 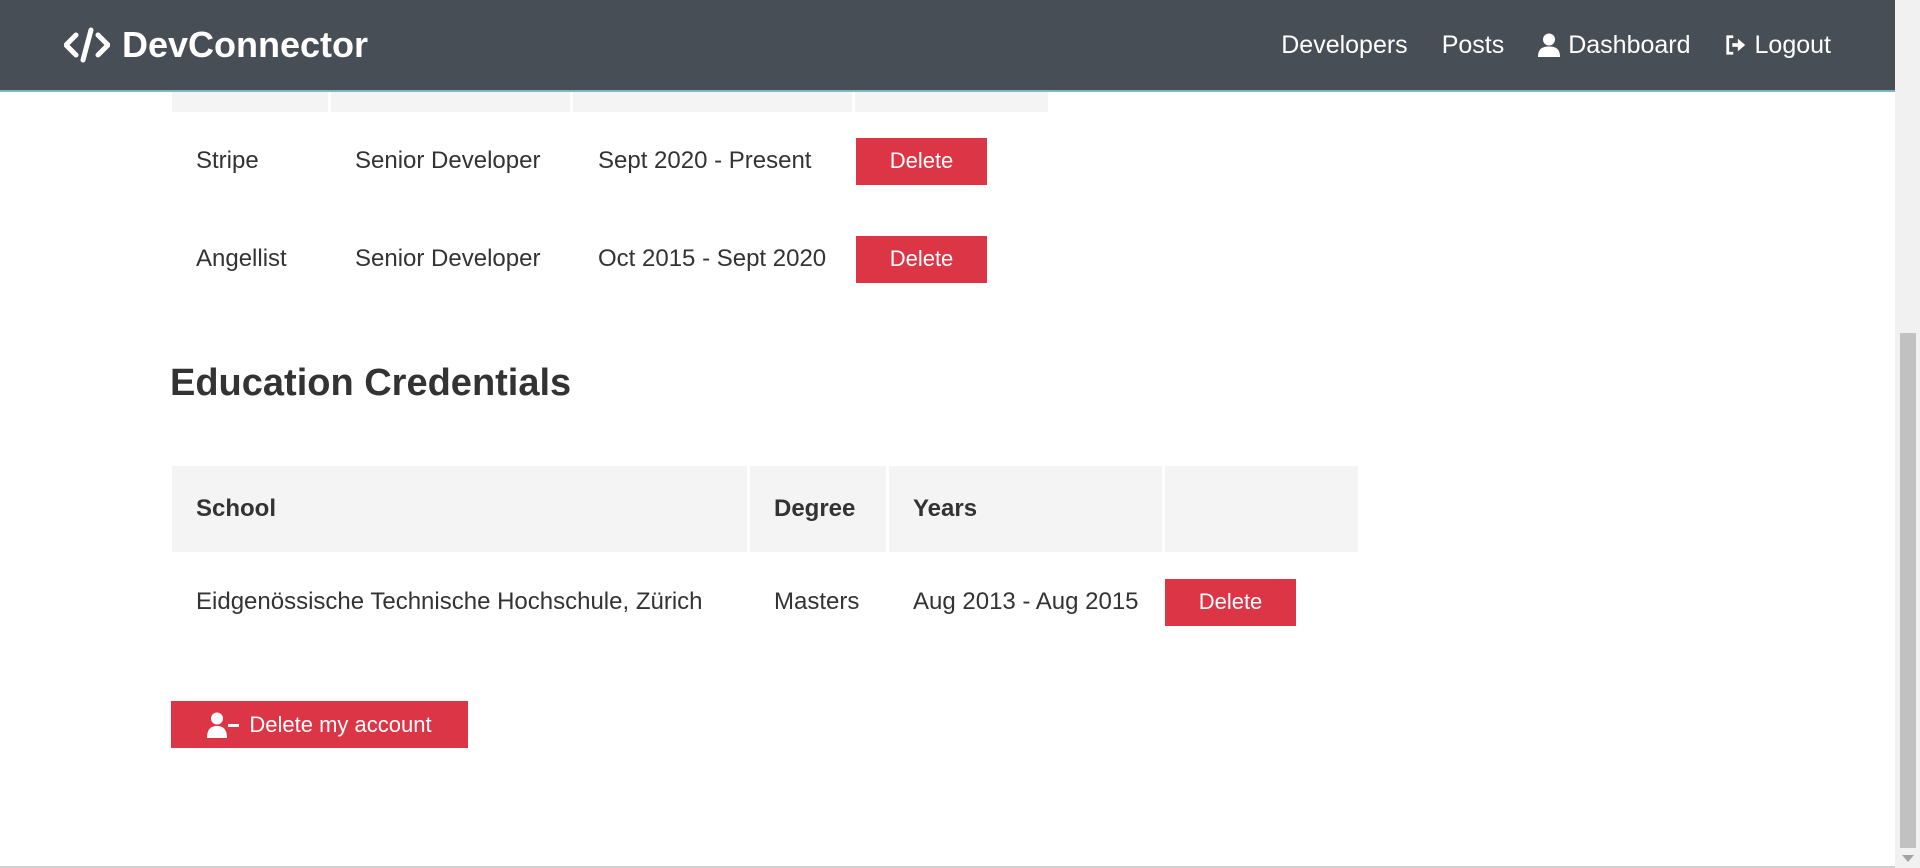 I want to click on scrollbar-thumb, so click(x=1908, y=590).